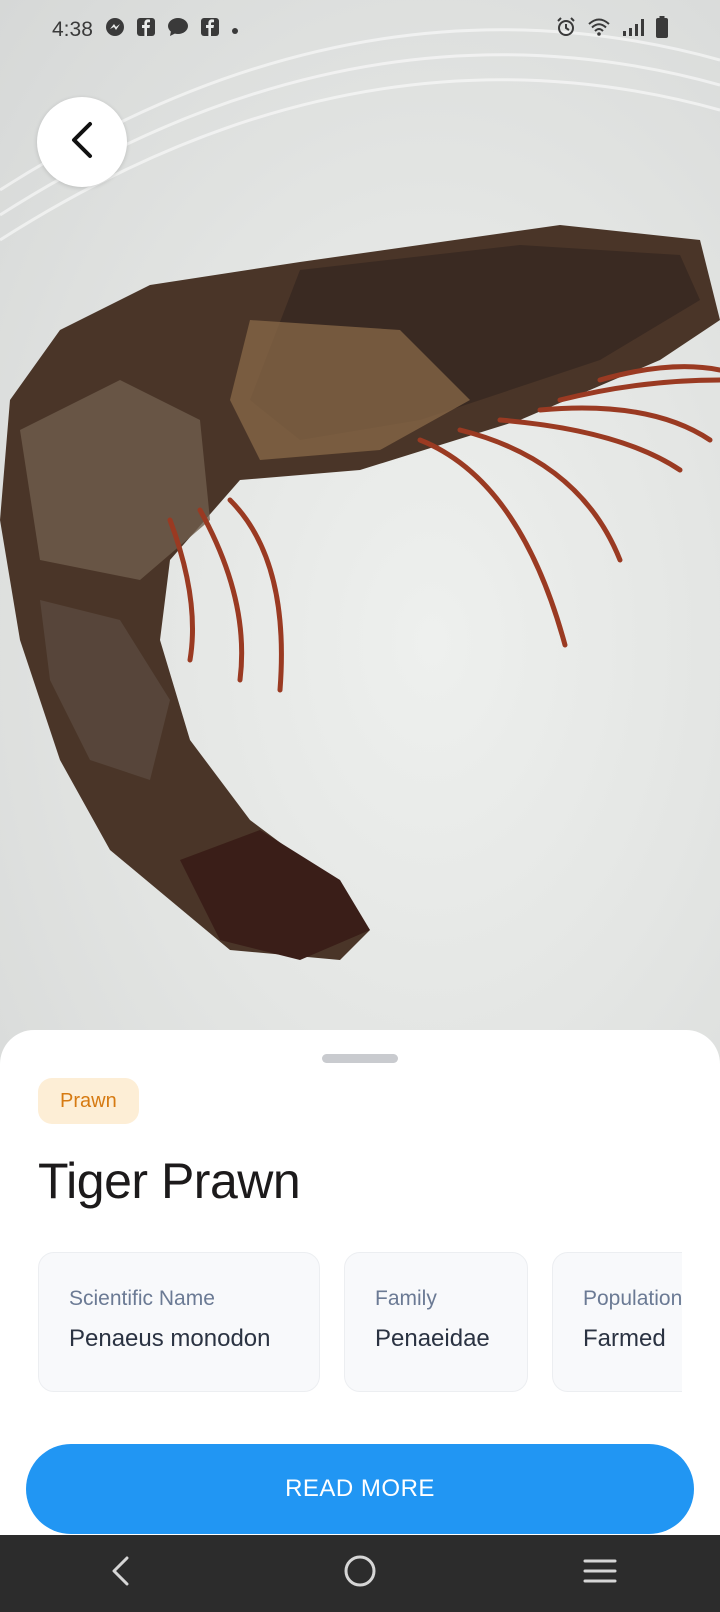 Image resolution: width=720 pixels, height=1612 pixels. What do you see at coordinates (235, 30) in the screenshot?
I see `dot-icon` at bounding box center [235, 30].